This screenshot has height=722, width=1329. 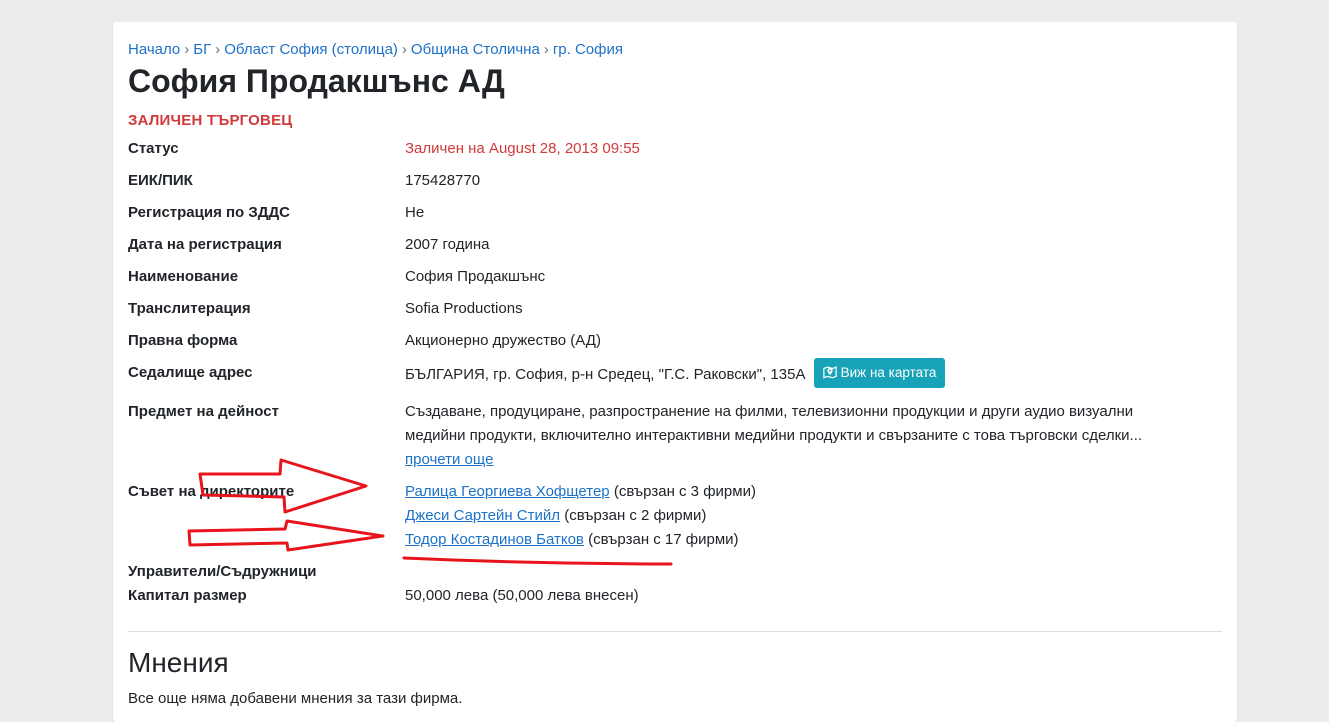 What do you see at coordinates (202, 49) in the screenshot?
I see `breadcrumb-country: БГ` at bounding box center [202, 49].